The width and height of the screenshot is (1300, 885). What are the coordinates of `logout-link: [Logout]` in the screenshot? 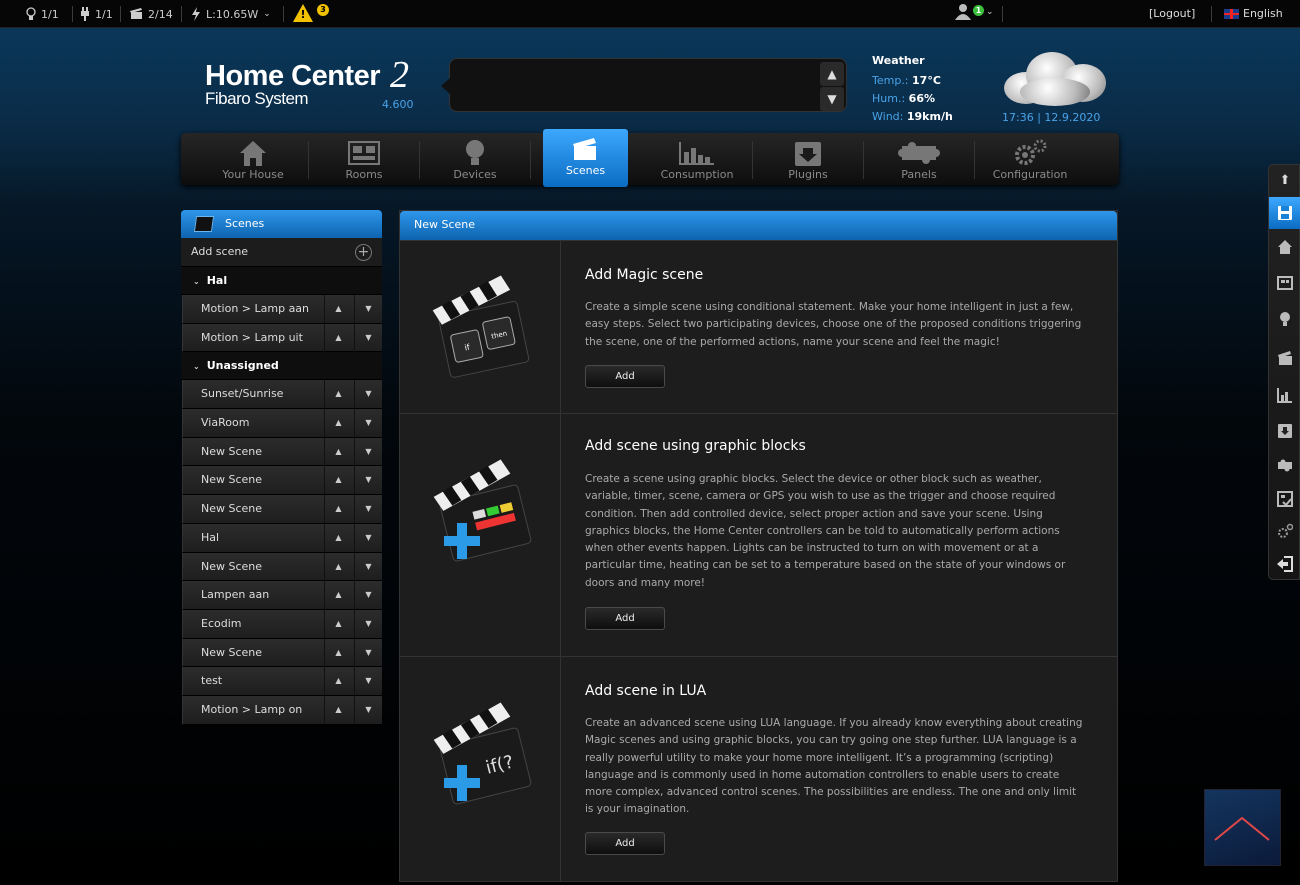 It's located at (1172, 13).